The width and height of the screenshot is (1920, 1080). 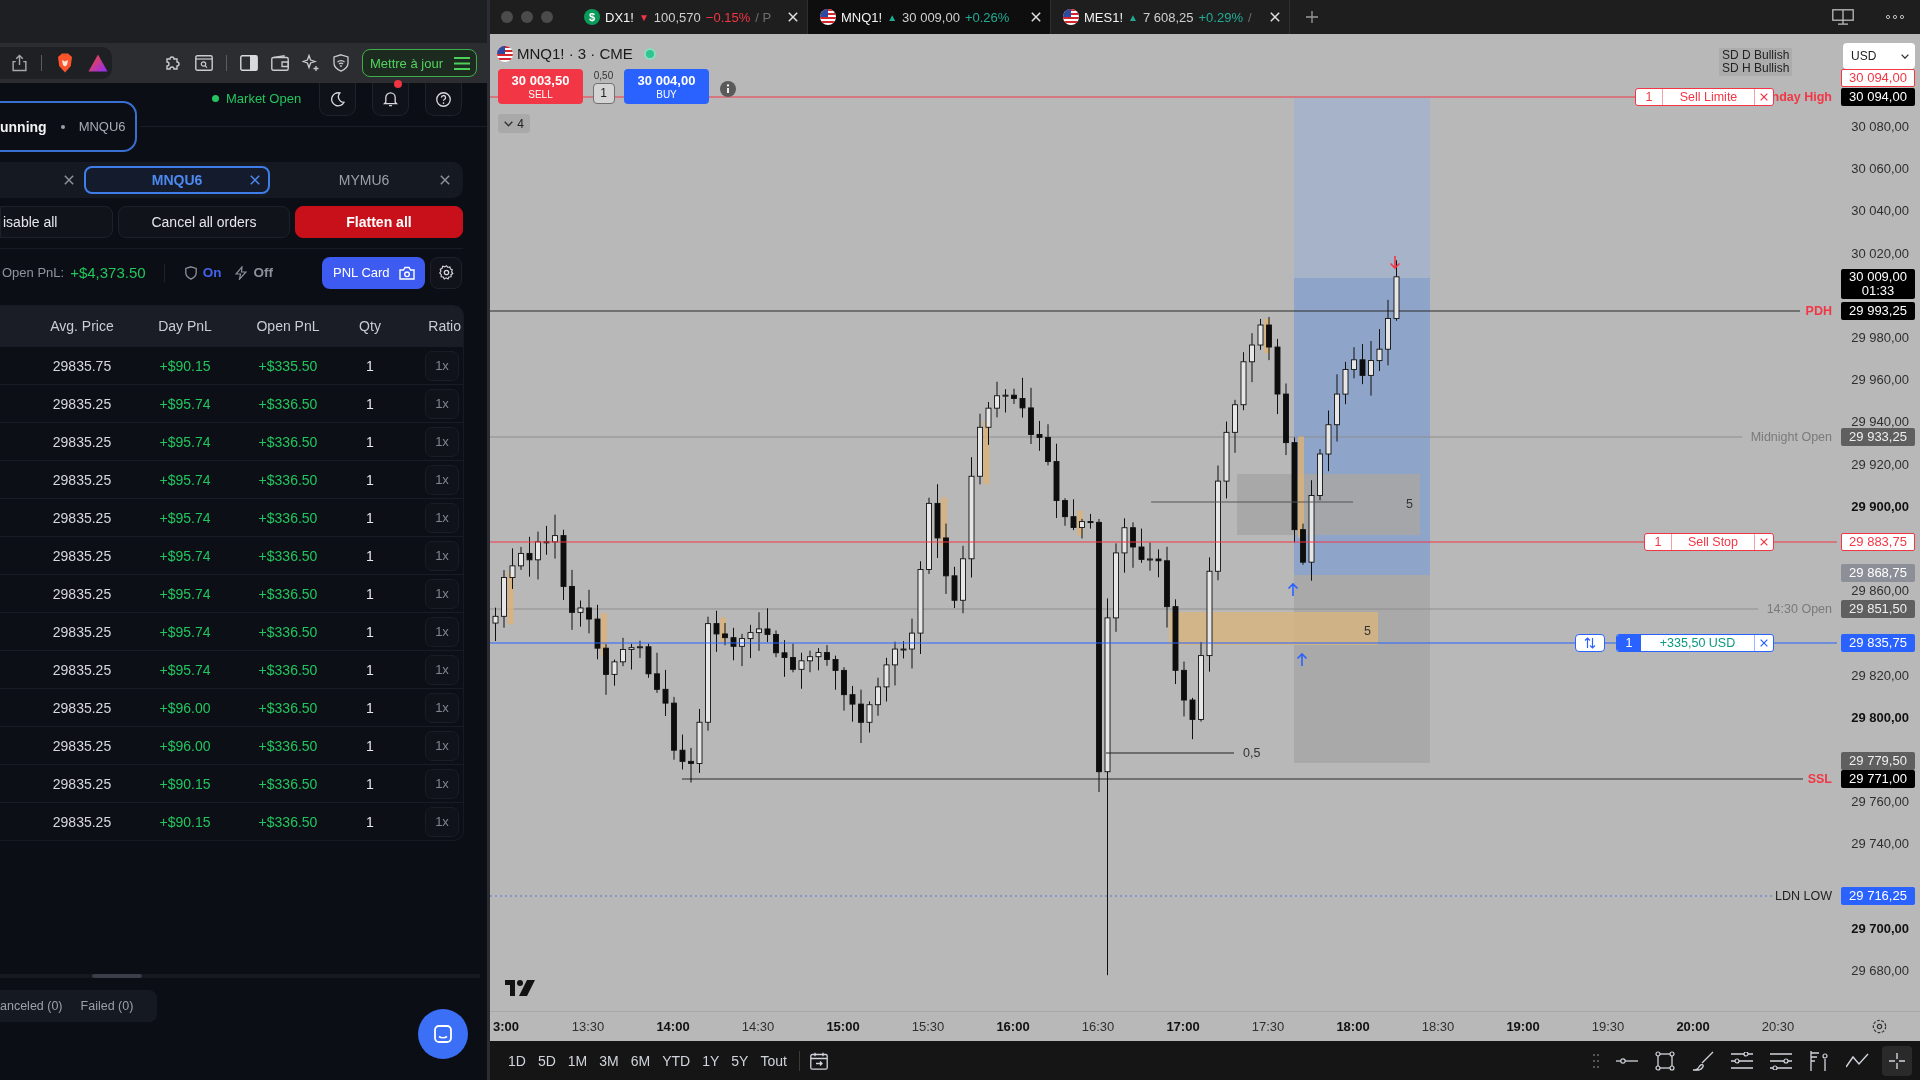 What do you see at coordinates (1895, 17) in the screenshot?
I see `more-icon` at bounding box center [1895, 17].